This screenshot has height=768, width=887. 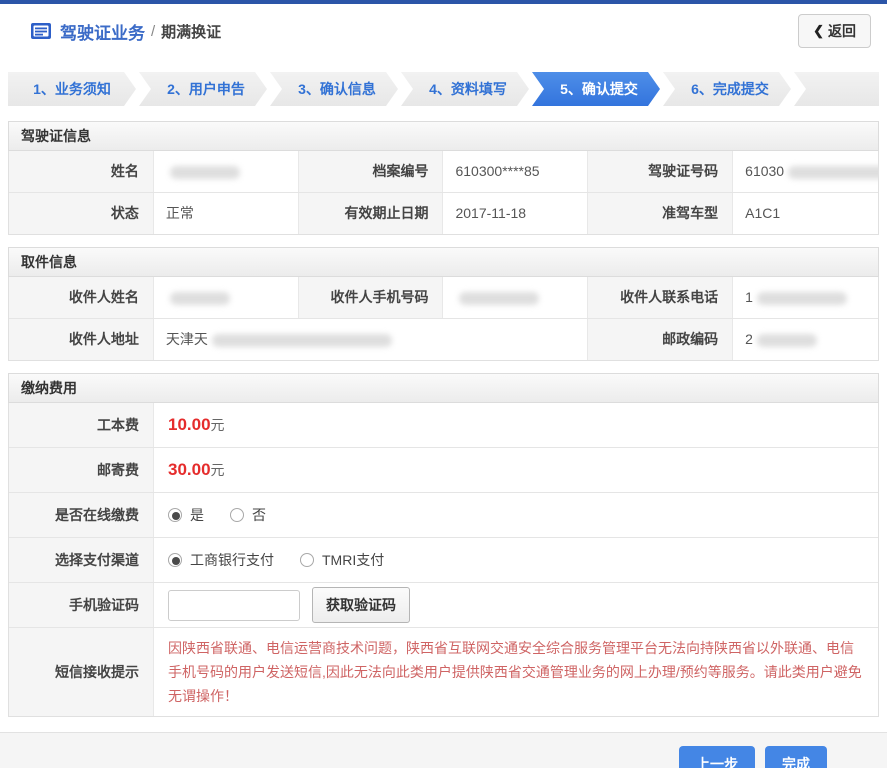 What do you see at coordinates (81, 297) in the screenshot?
I see `field-label-recipient-name: 收件人姓名` at bounding box center [81, 297].